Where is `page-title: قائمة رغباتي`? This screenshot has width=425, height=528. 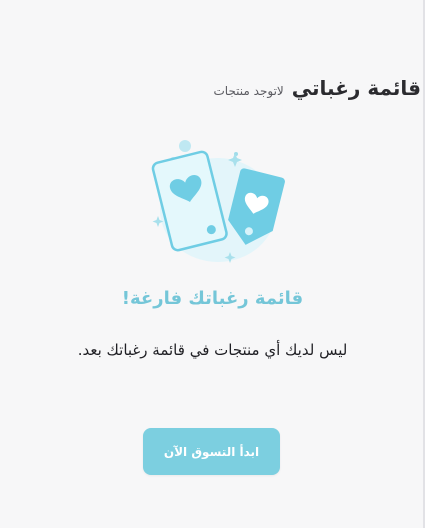
page-title: قائمة رغباتي is located at coordinates (356, 88).